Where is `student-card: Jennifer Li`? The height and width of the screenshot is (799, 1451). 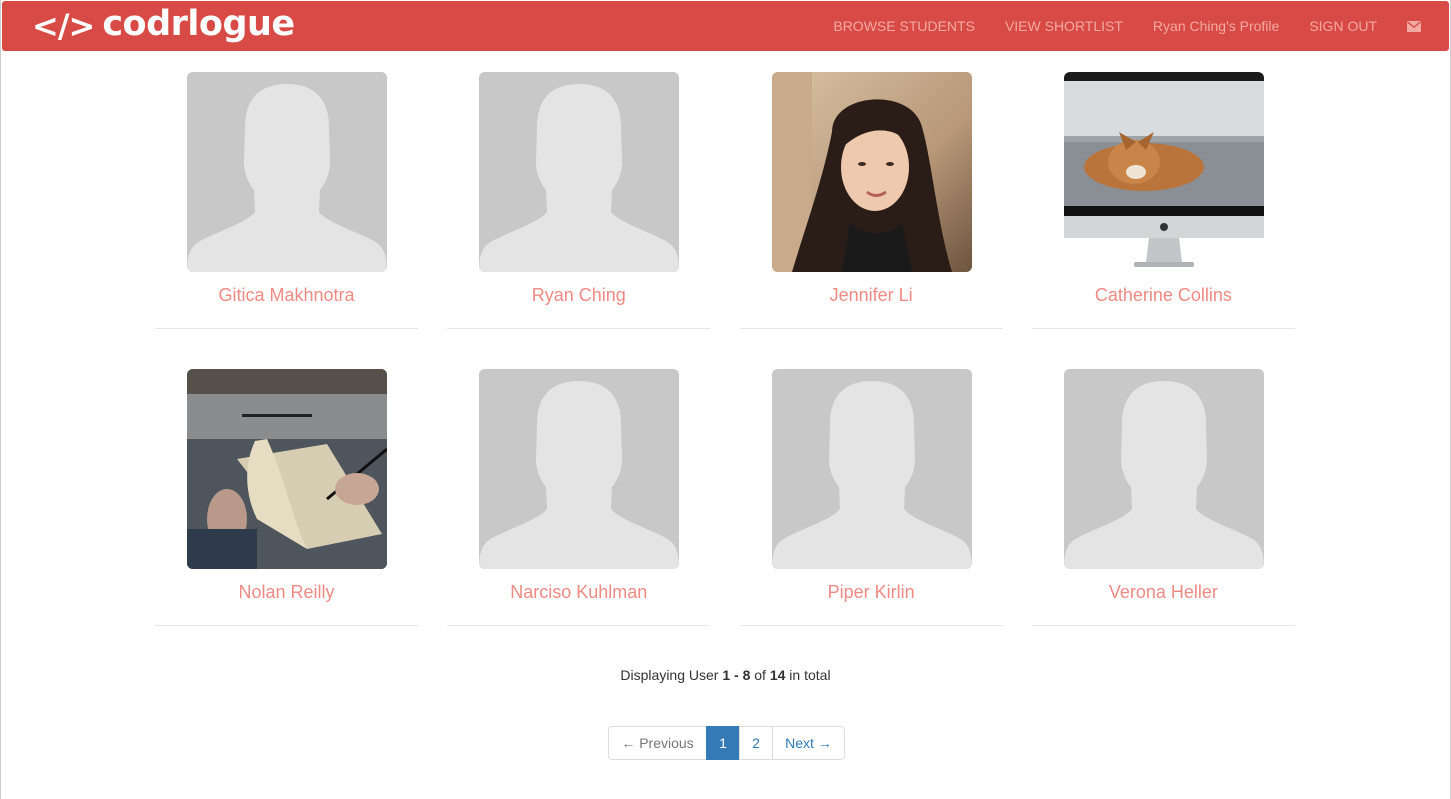 student-card: Jennifer Li is located at coordinates (871, 200).